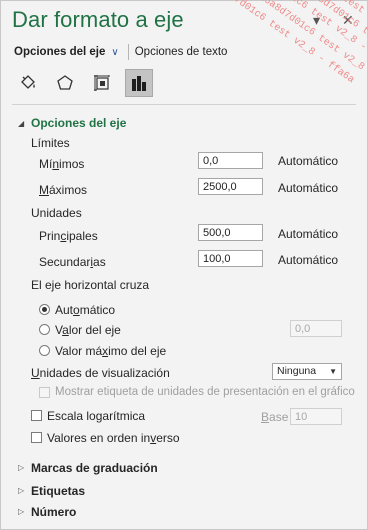  What do you see at coordinates (333, 371) in the screenshot?
I see `dropdown-arrow-icon: ▼` at bounding box center [333, 371].